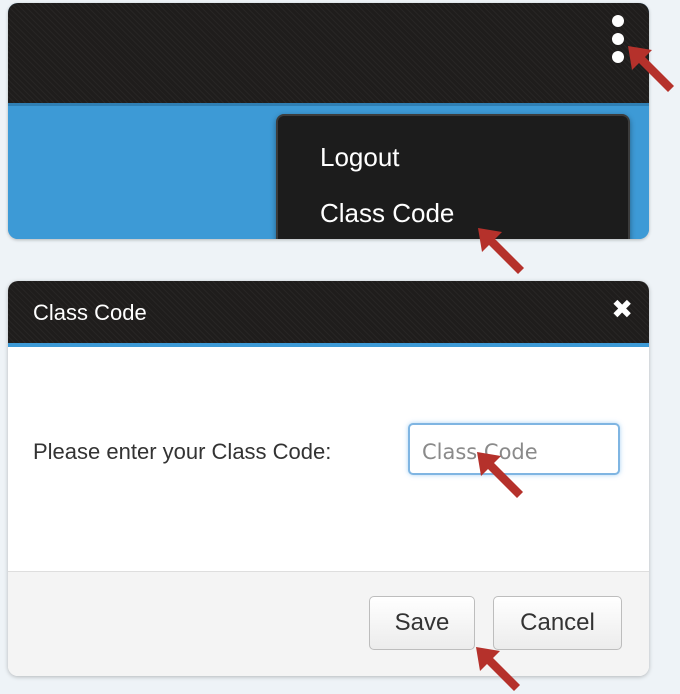 This screenshot has height=694, width=680. I want to click on class-code-input, so click(514, 449).